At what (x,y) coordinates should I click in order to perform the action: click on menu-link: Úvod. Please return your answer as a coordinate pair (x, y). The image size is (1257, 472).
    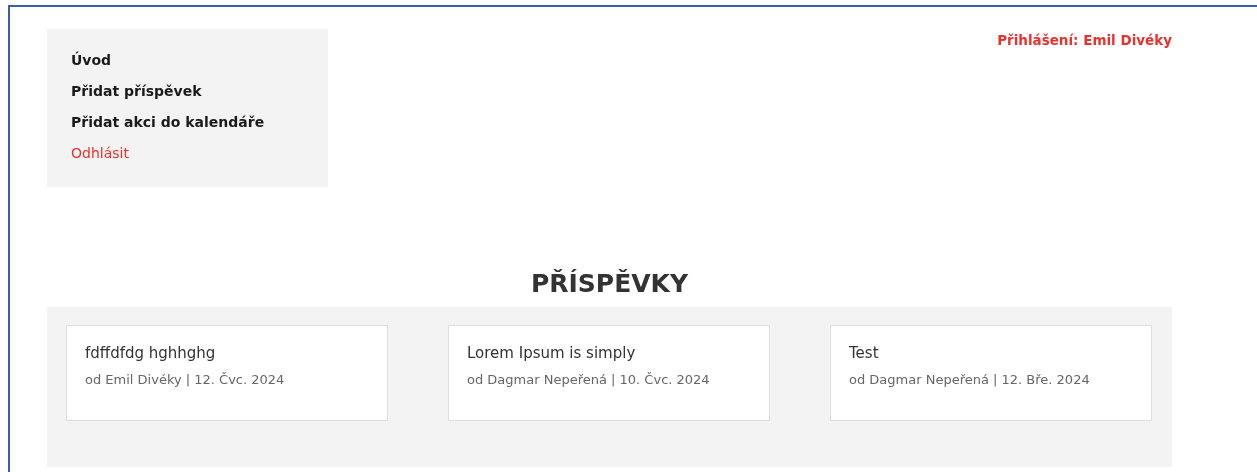
    Looking at the image, I should click on (91, 60).